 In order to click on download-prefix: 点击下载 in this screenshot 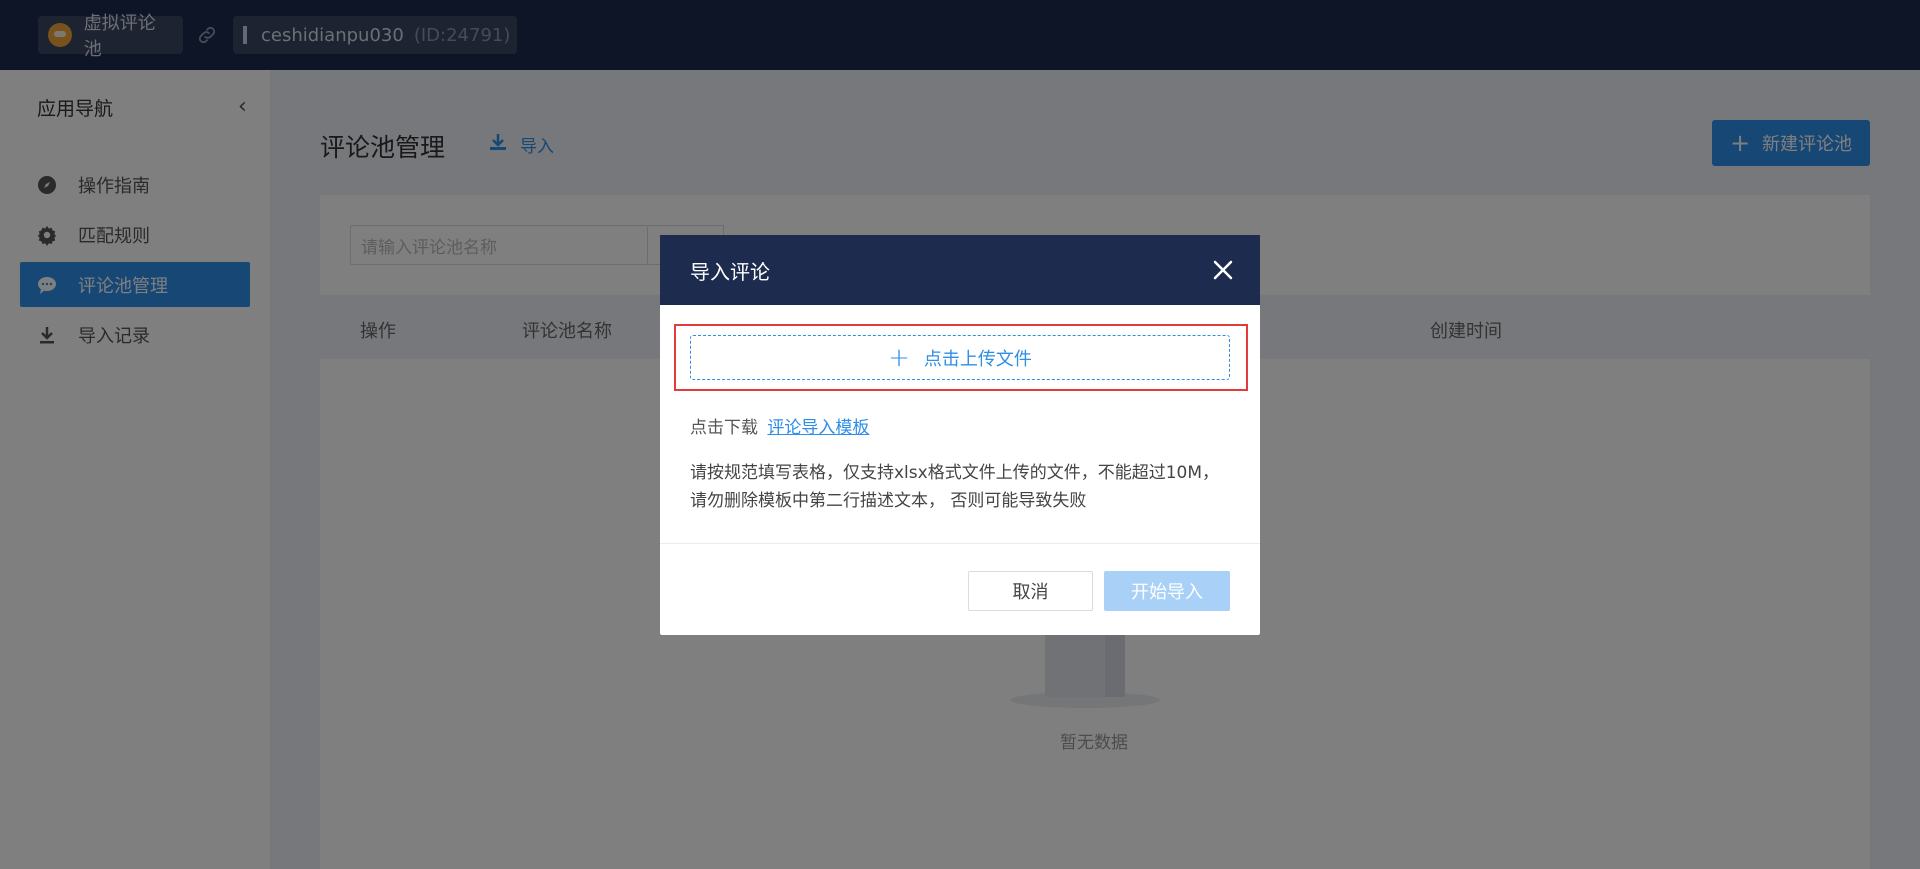, I will do `click(724, 428)`.